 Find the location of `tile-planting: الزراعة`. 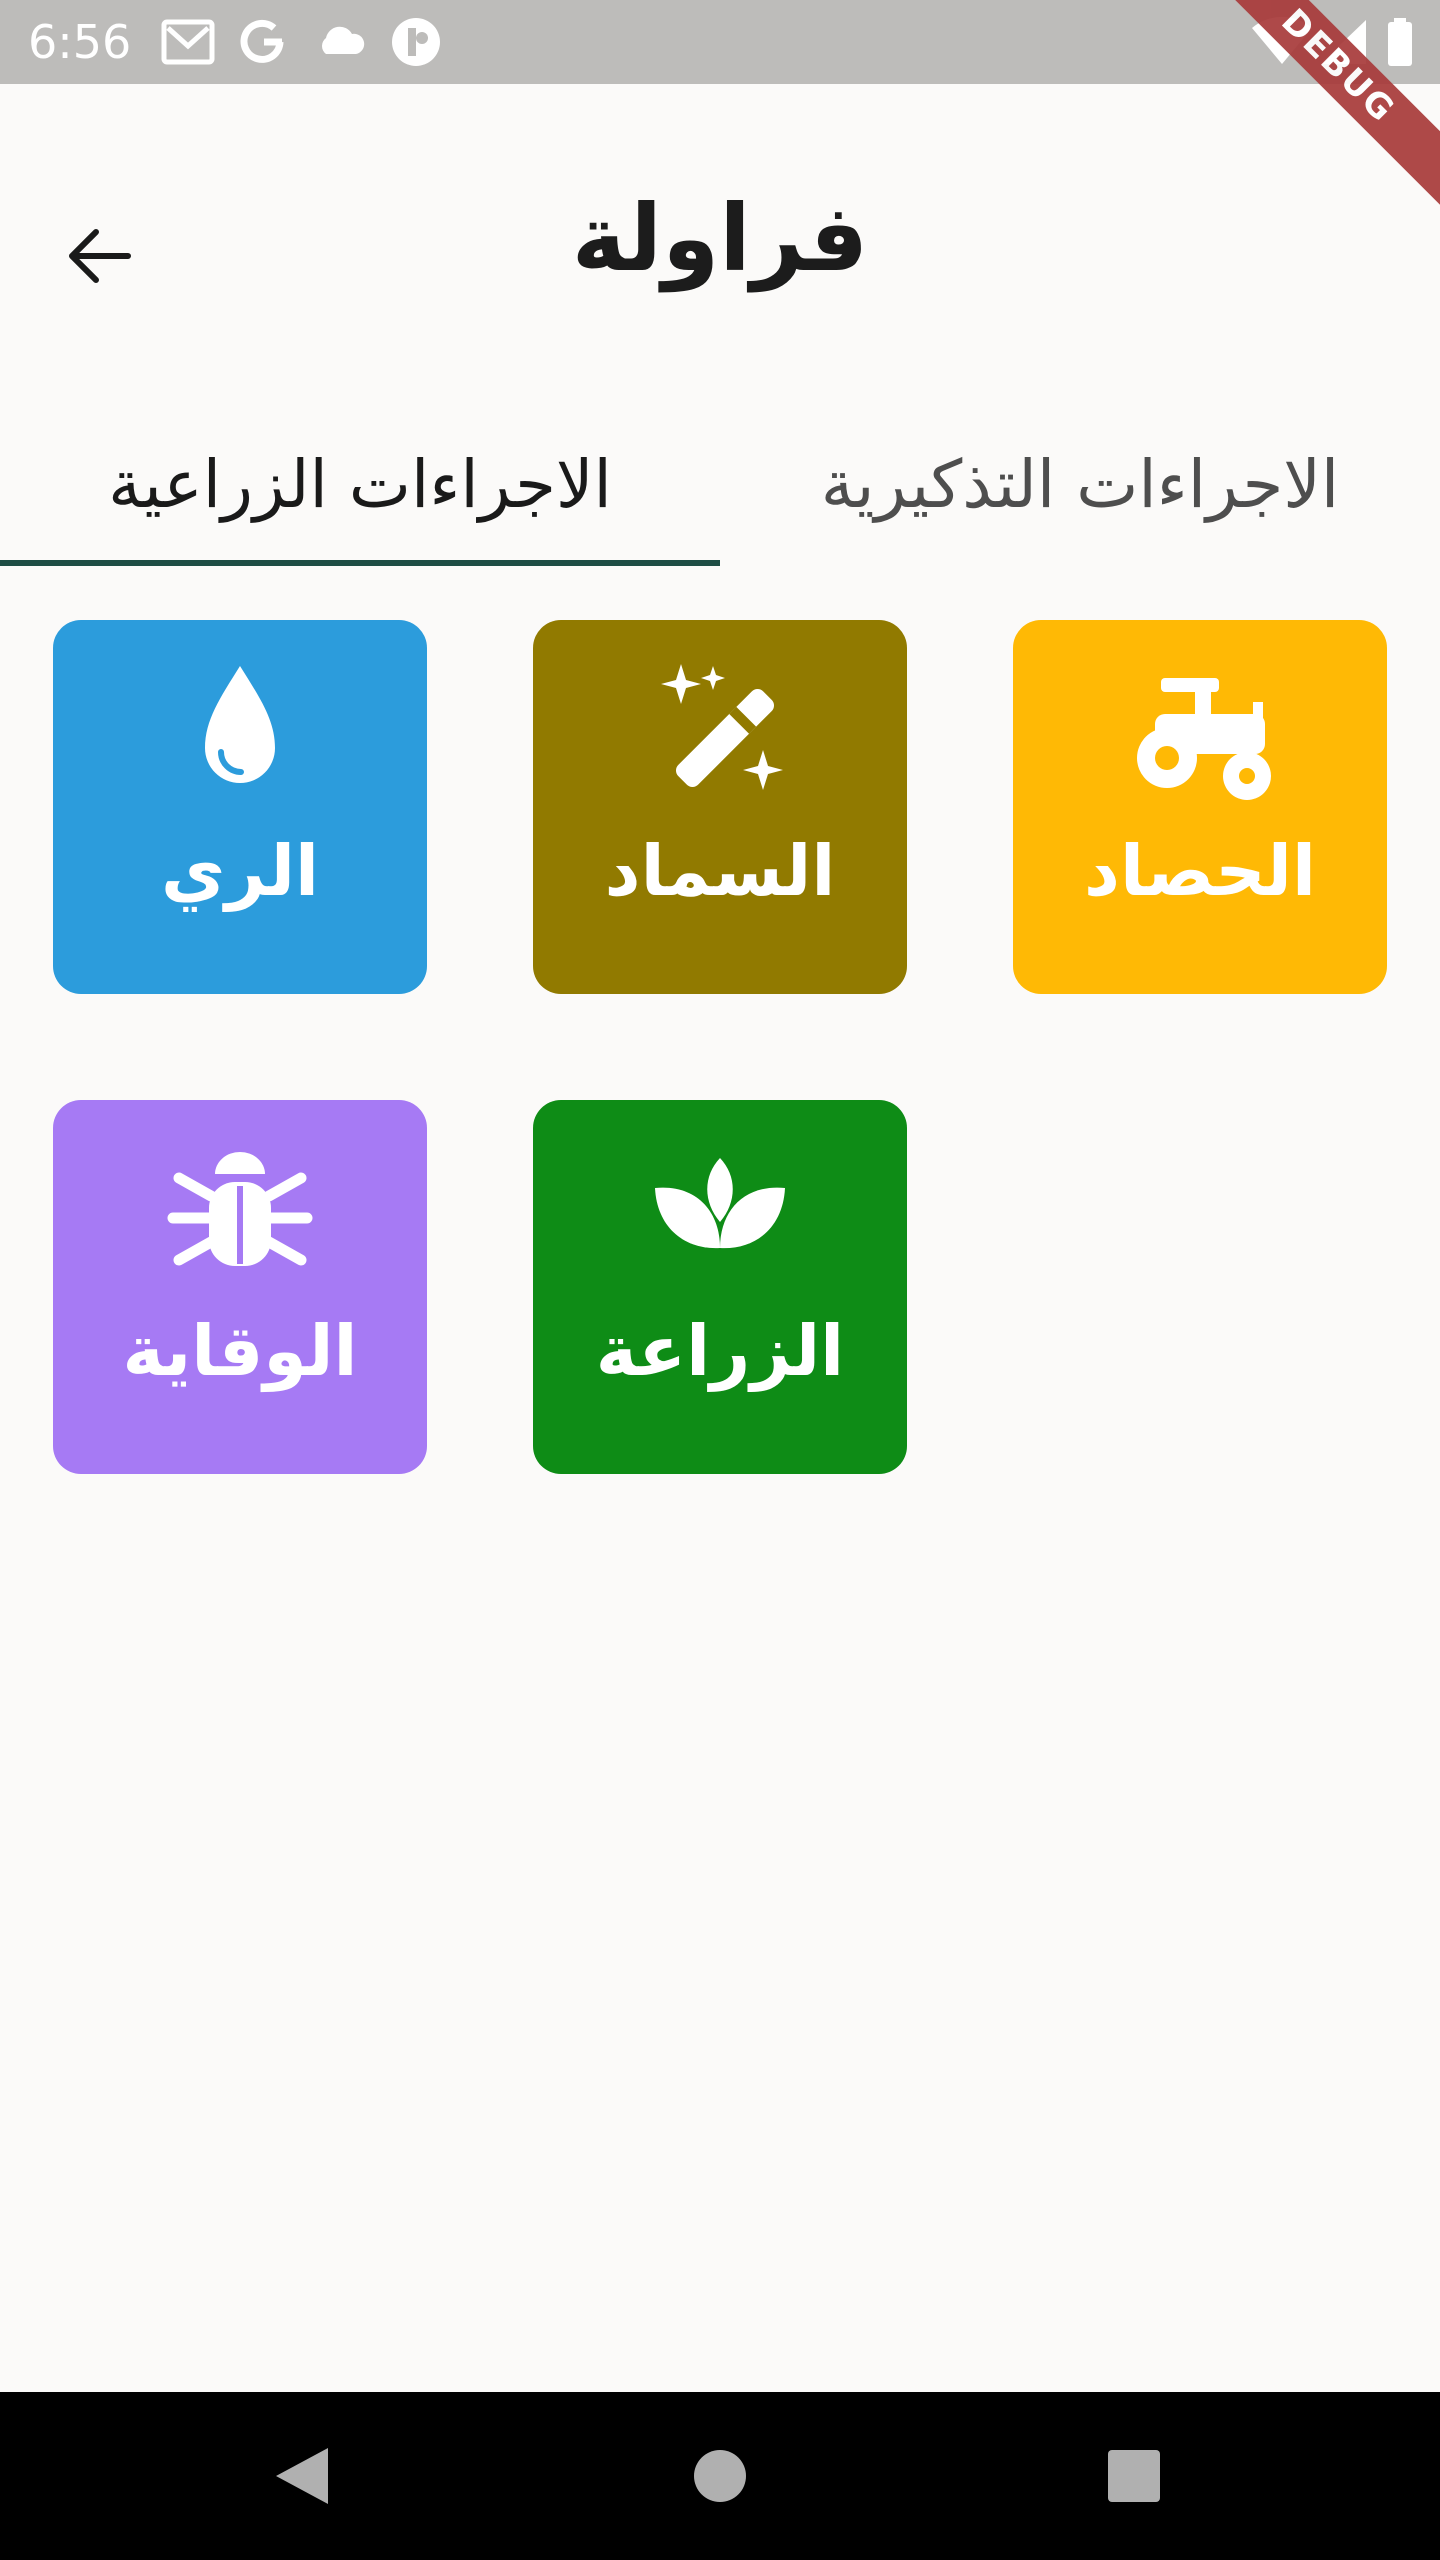

tile-planting: الزراعة is located at coordinates (720, 1287).